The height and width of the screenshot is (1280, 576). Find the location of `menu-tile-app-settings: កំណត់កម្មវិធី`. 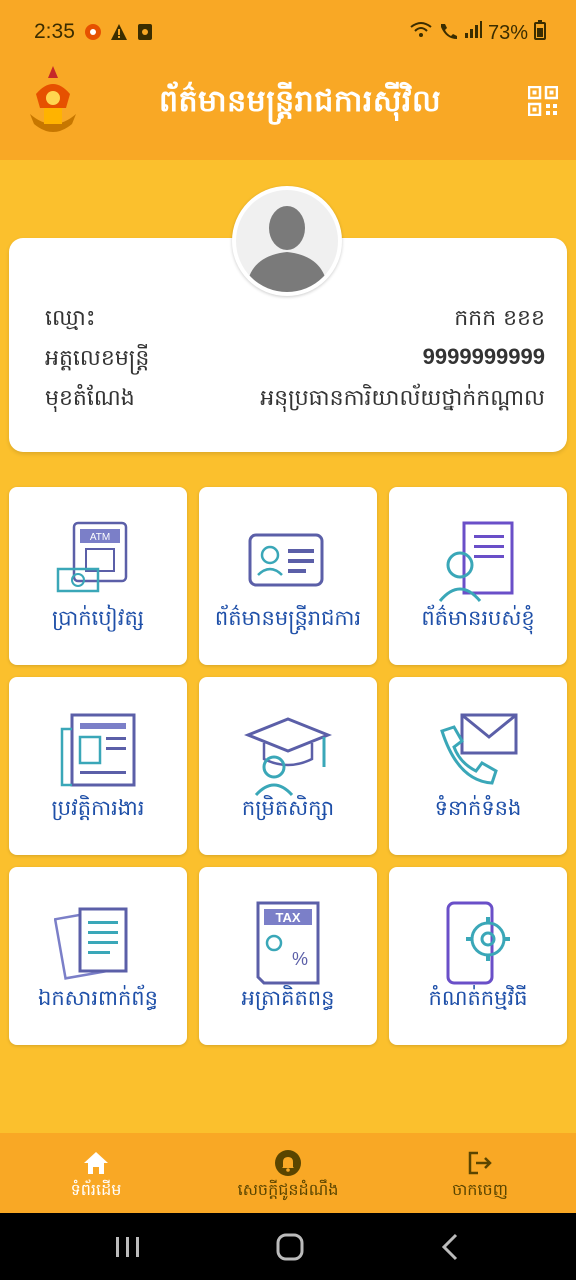

menu-tile-app-settings: កំណត់កម្មវិធី is located at coordinates (478, 956).